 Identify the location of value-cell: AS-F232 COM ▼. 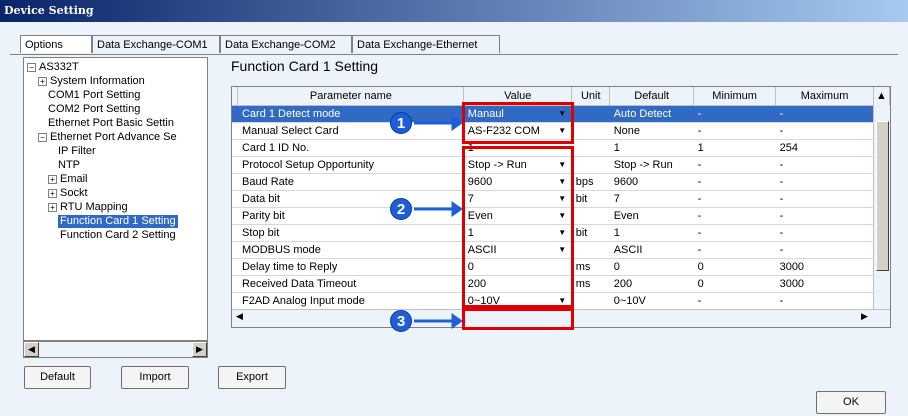
(517, 131).